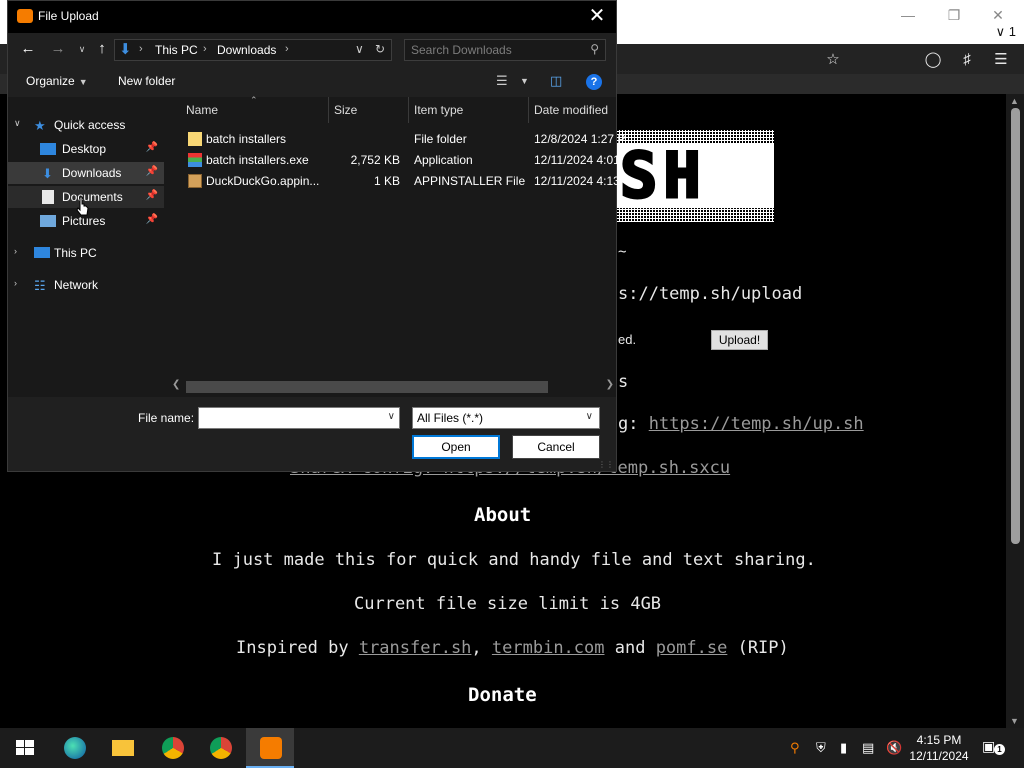 The image size is (1024, 768). Describe the element at coordinates (795, 748) in the screenshot. I see `search-tray-icon: ⚲` at that location.